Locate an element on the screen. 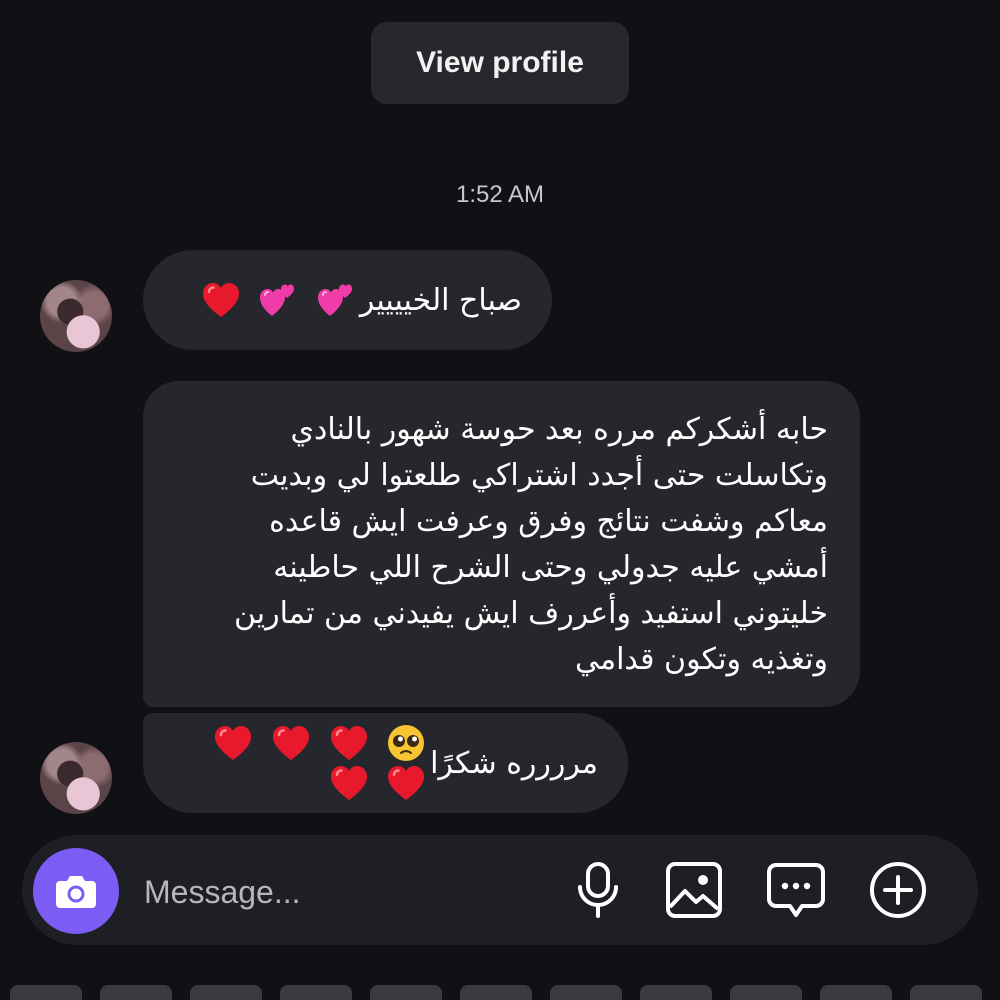  keyboard-top-row is located at coordinates (500, 992).